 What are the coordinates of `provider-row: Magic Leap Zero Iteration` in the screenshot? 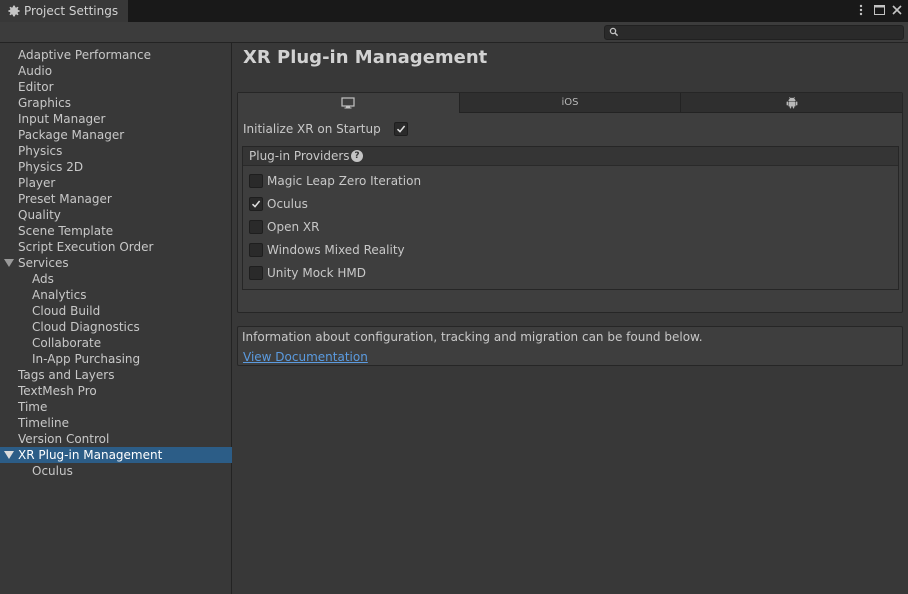 It's located at (570, 181).